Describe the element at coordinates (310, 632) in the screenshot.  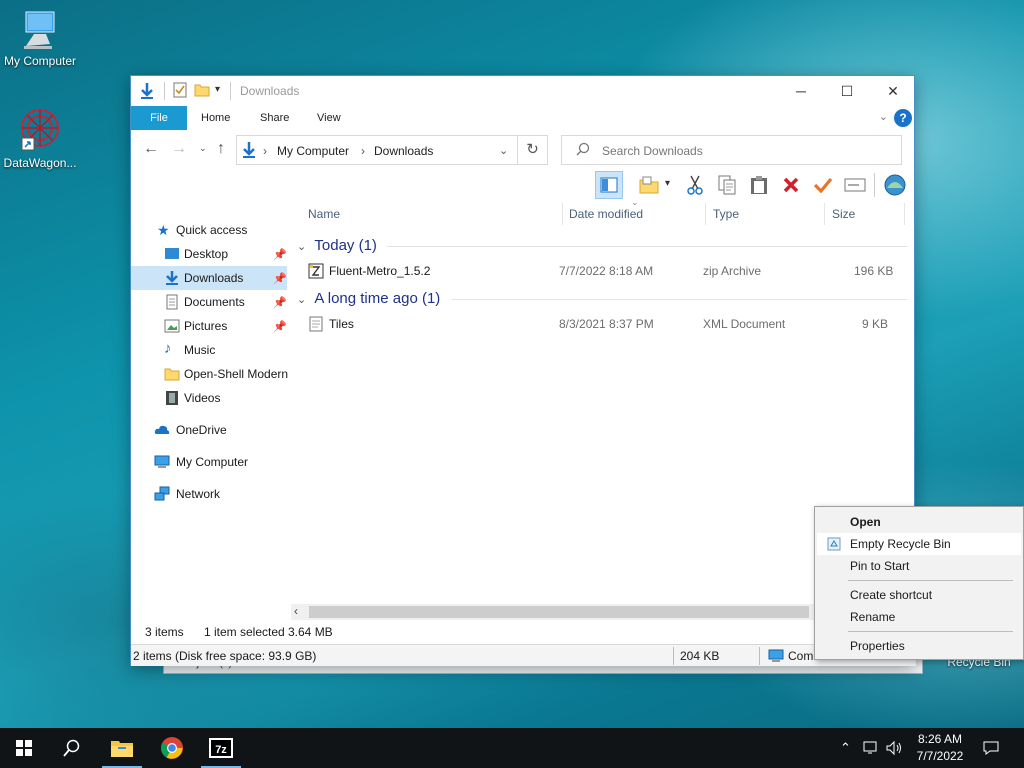
I see `status-selected-size: 3.64 MB` at that location.